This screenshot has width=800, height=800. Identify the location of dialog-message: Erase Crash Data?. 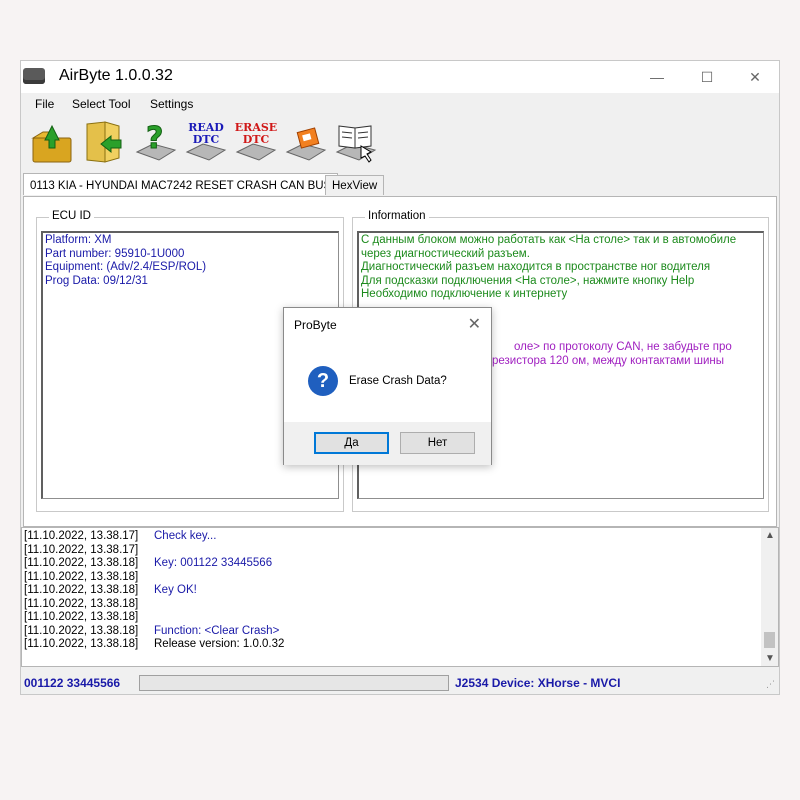
(398, 381).